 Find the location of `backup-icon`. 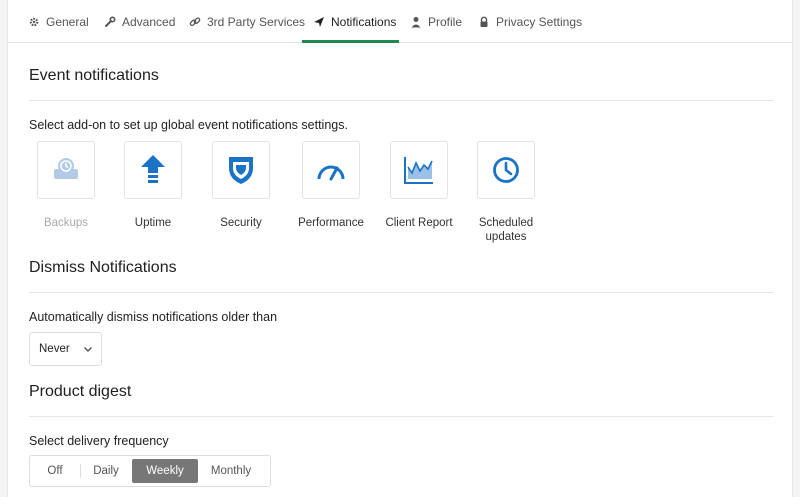

backup-icon is located at coordinates (66, 170).